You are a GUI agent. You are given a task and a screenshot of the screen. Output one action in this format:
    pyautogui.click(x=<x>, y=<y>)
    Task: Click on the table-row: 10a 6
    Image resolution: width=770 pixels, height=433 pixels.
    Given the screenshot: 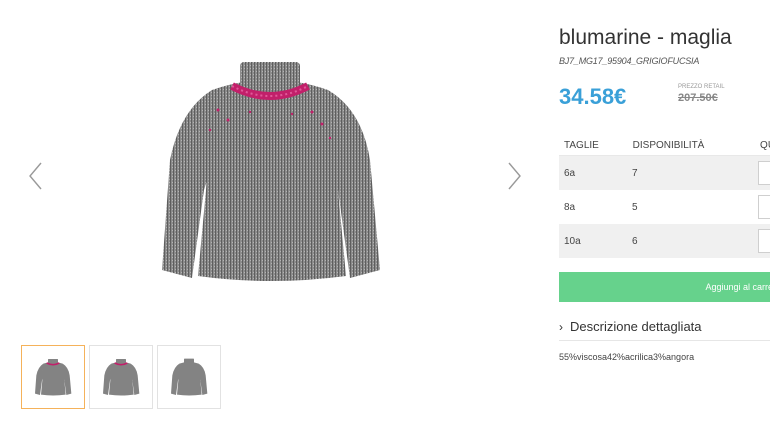 What is the action you would take?
    pyautogui.click(x=664, y=241)
    